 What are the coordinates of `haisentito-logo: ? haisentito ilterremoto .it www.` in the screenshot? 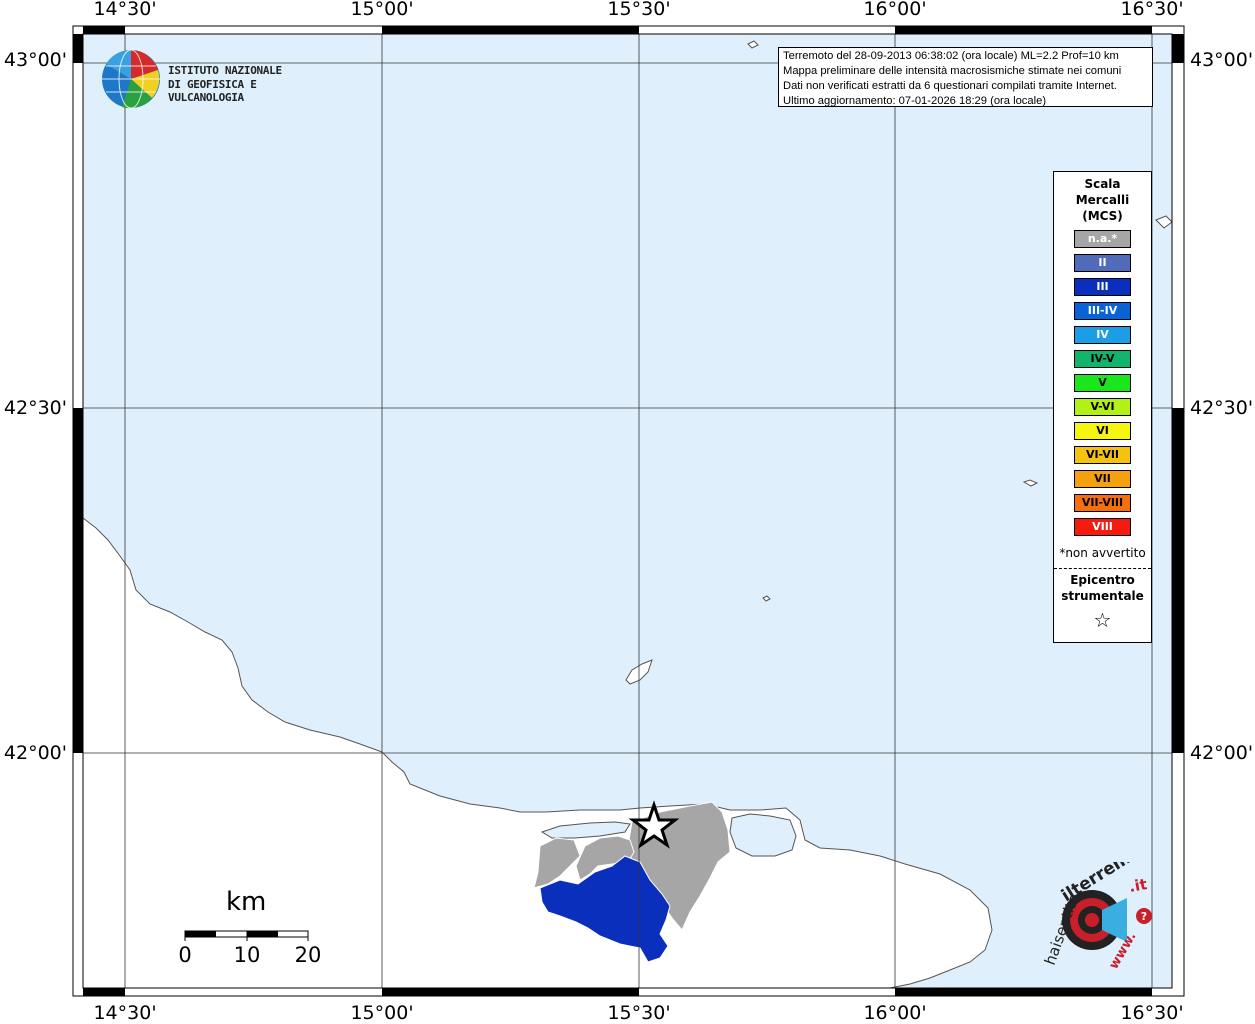 It's located at (1098, 907).